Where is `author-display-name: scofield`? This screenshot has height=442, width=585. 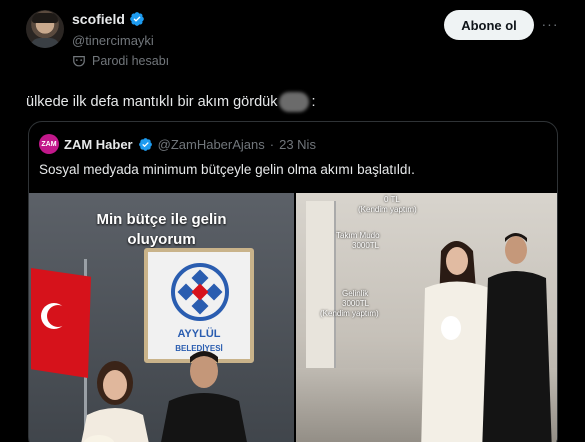
author-display-name: scofield is located at coordinates (98, 19).